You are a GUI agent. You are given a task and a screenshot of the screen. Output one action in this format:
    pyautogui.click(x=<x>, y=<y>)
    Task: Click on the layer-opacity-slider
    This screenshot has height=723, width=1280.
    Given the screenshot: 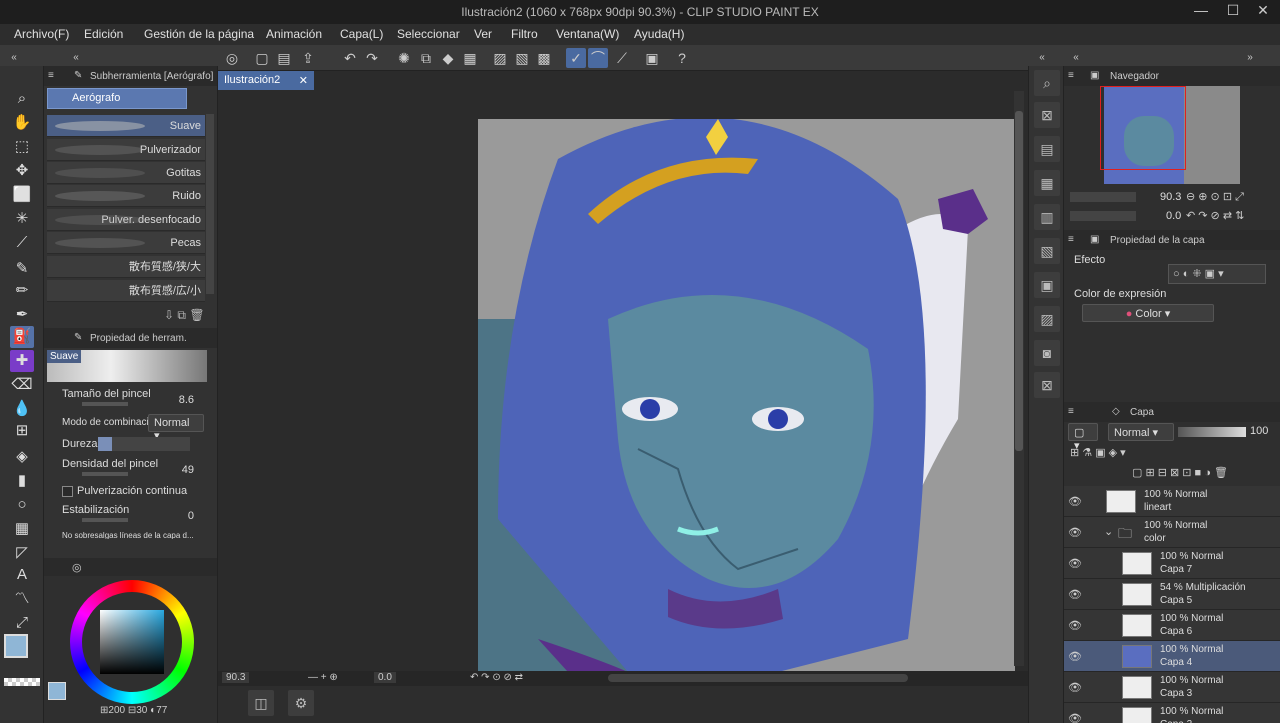 What is the action you would take?
    pyautogui.click(x=1212, y=432)
    